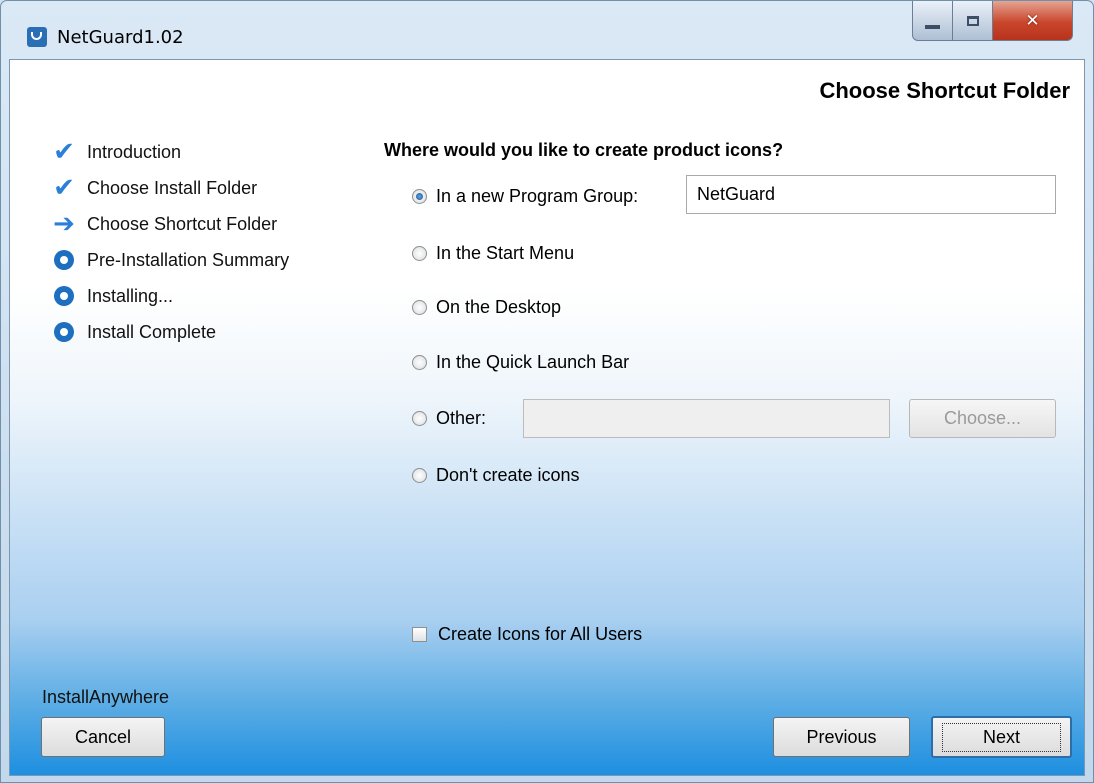 The height and width of the screenshot is (783, 1094). I want to click on option-label: In the Start Menu, so click(505, 253).